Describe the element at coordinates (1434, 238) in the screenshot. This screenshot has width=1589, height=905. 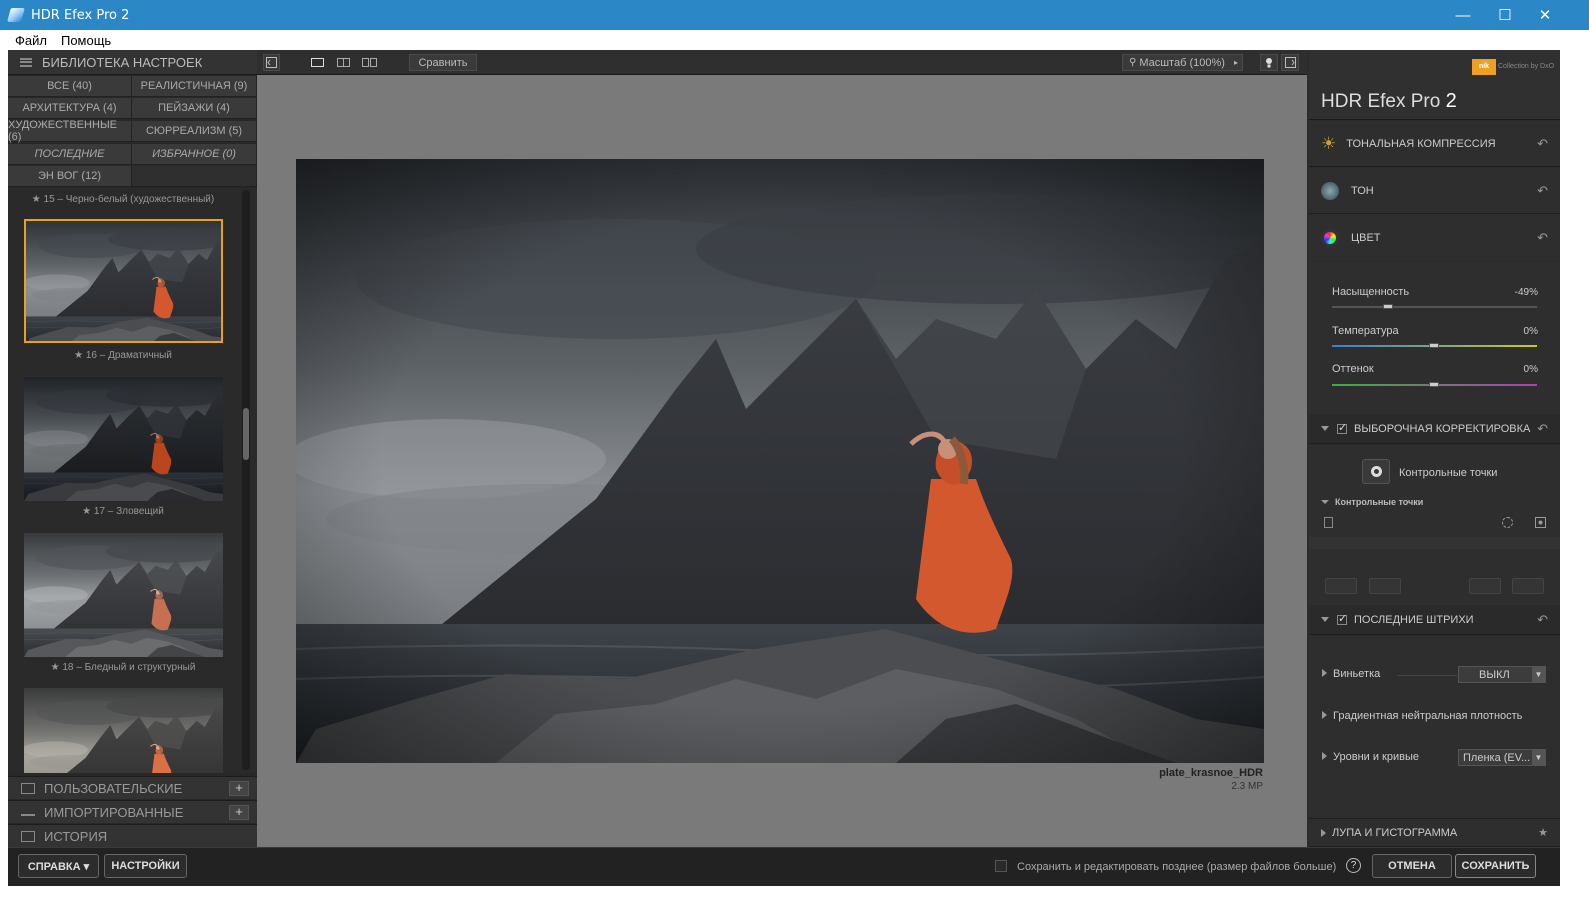
I see `section-color: ЦВЕТ ↶` at that location.